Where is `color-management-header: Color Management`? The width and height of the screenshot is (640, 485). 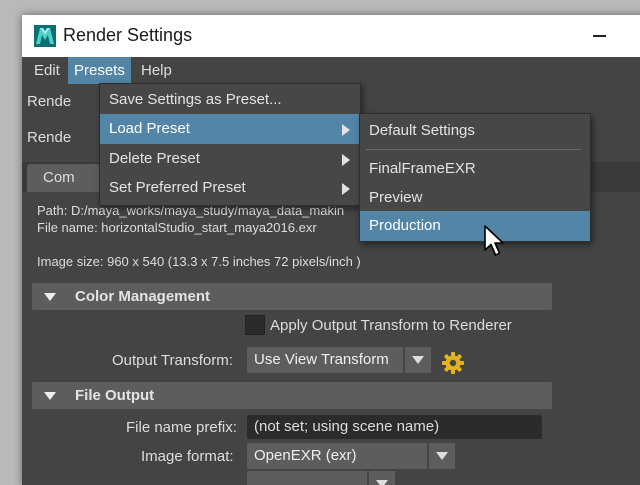 color-management-header: Color Management is located at coordinates (292, 296).